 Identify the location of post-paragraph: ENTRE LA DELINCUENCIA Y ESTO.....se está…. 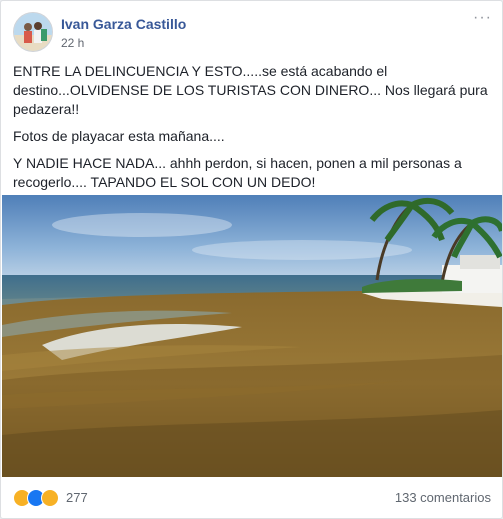
(250, 90).